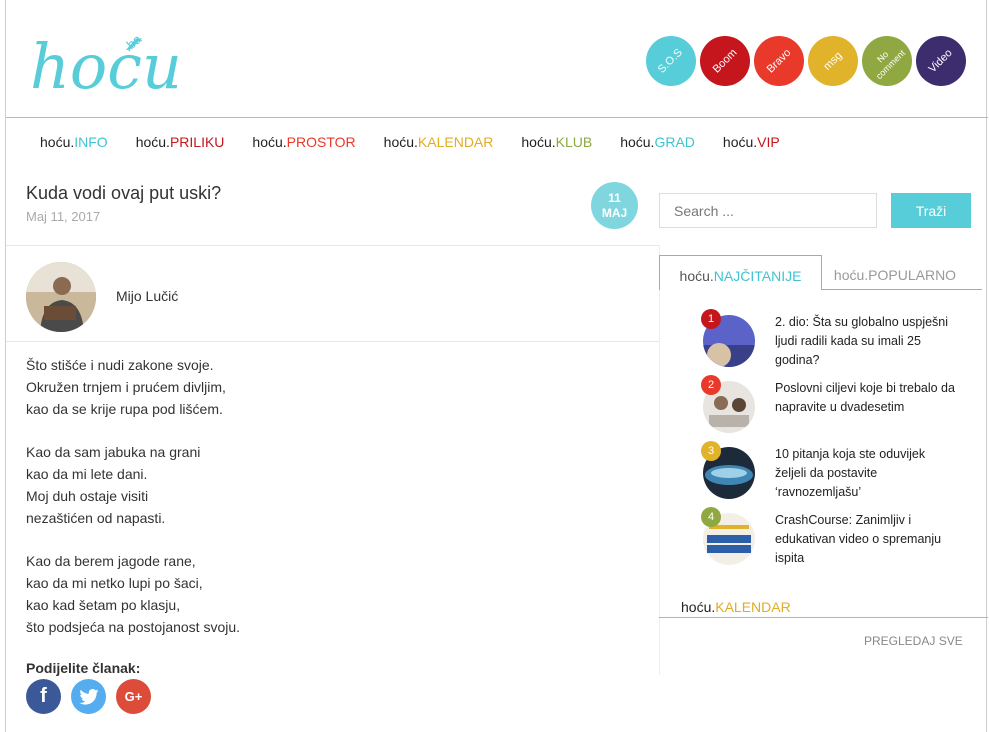  I want to click on nav-item-info: hoću.INFO, so click(74, 142).